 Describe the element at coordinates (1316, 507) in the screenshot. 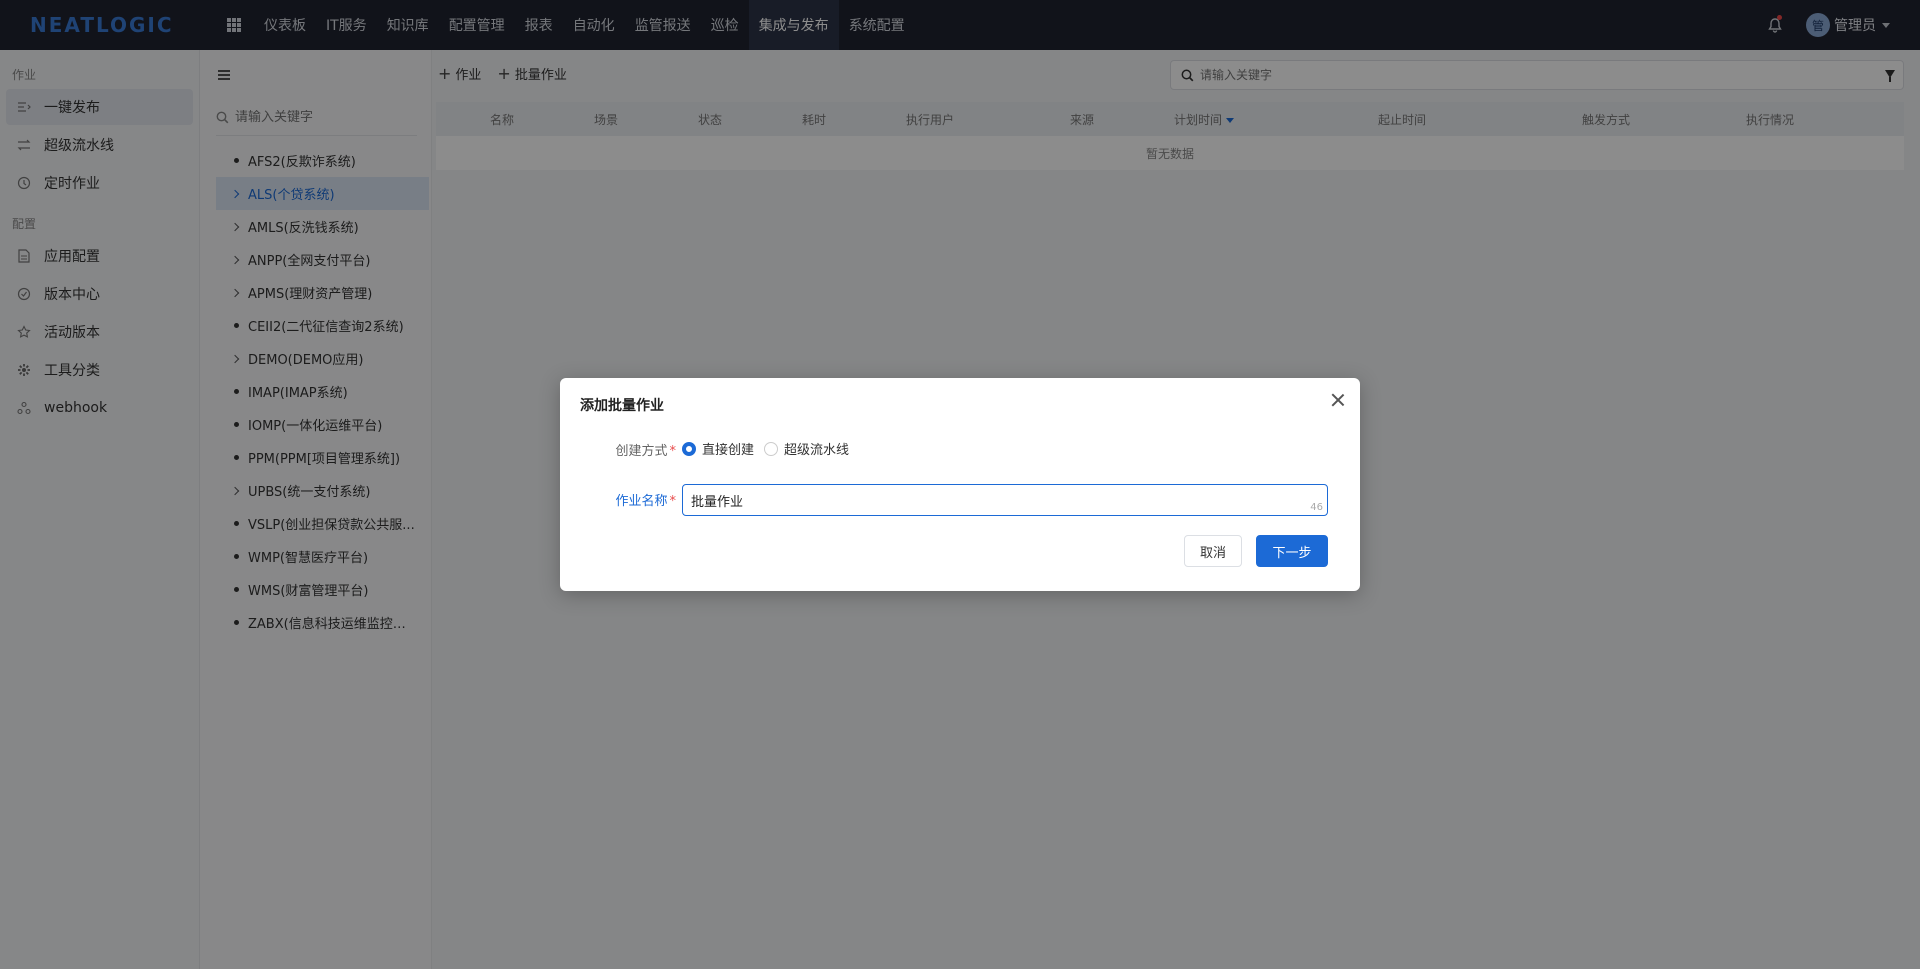

I see `char-counter: 46` at that location.